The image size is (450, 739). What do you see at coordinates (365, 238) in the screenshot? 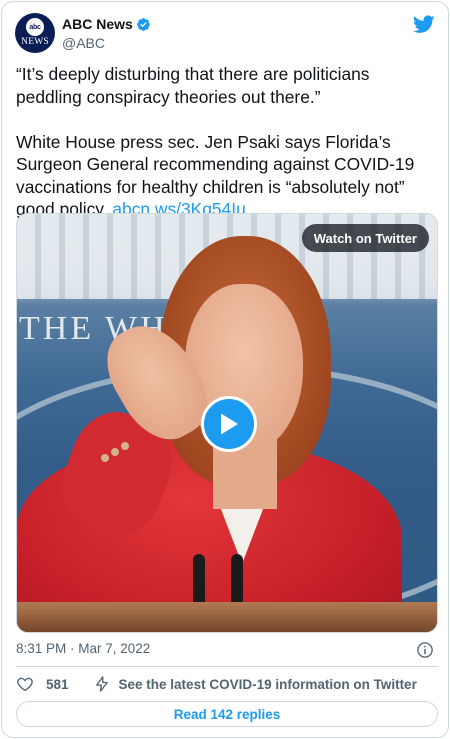
I see `watch-on-twitter-button: Watch on Twitter` at bounding box center [365, 238].